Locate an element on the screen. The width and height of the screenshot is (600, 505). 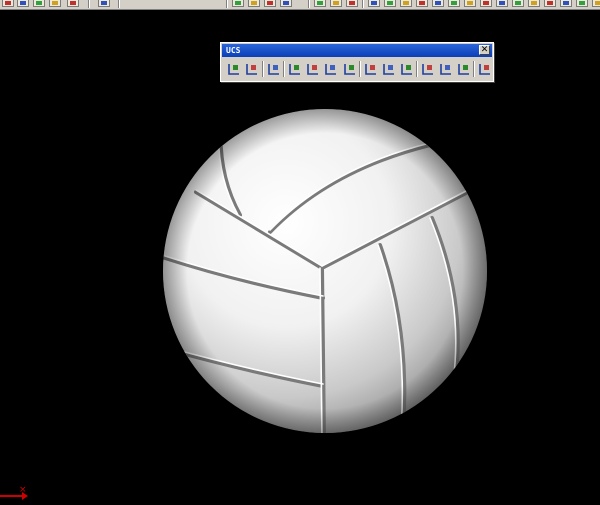
z-axis-vector-ucs-icon is located at coordinates (388, 69).